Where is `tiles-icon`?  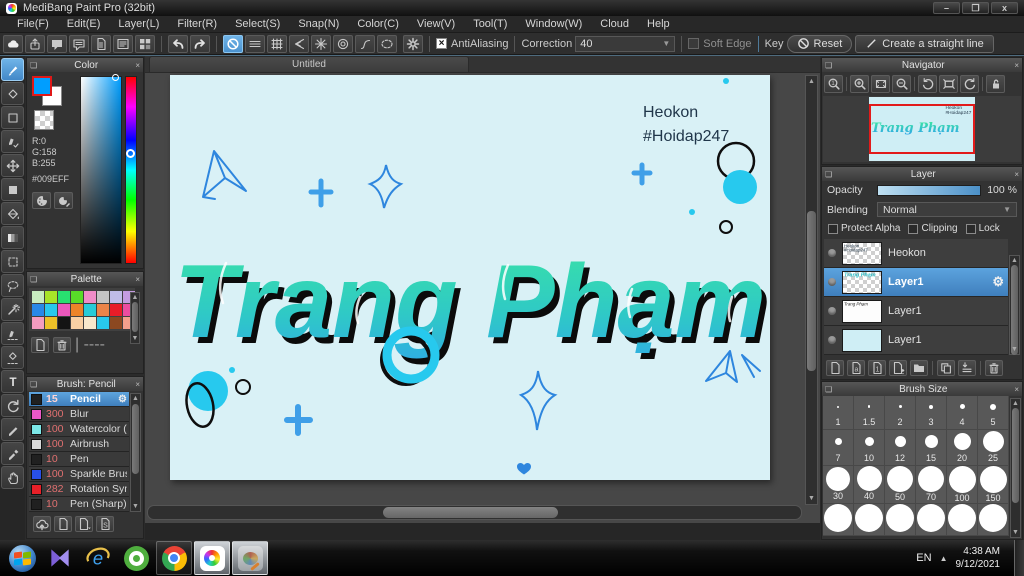 tiles-icon is located at coordinates (145, 43).